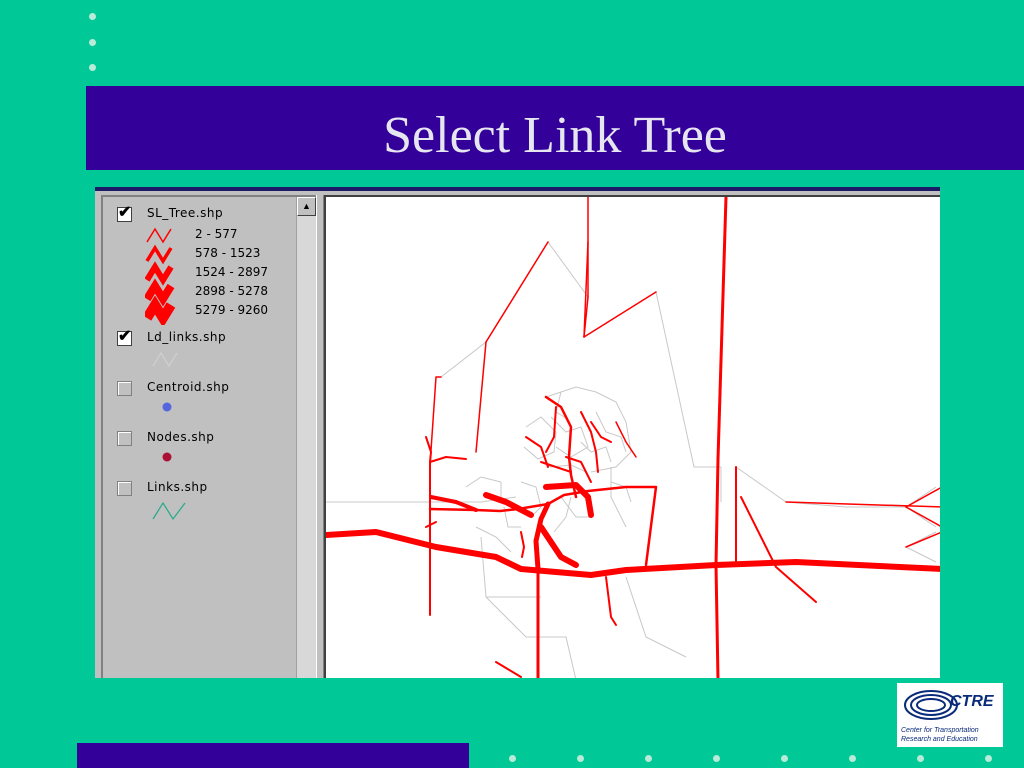 This screenshot has width=1024, height=768. What do you see at coordinates (187, 337) in the screenshot?
I see `layer-name: Ld_links.shp` at bounding box center [187, 337].